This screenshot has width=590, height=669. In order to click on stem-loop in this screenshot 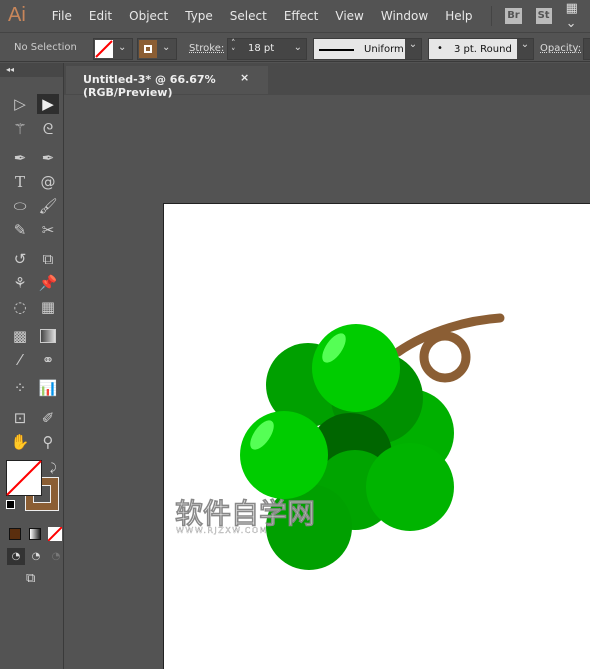, I will do `click(445, 357)`.